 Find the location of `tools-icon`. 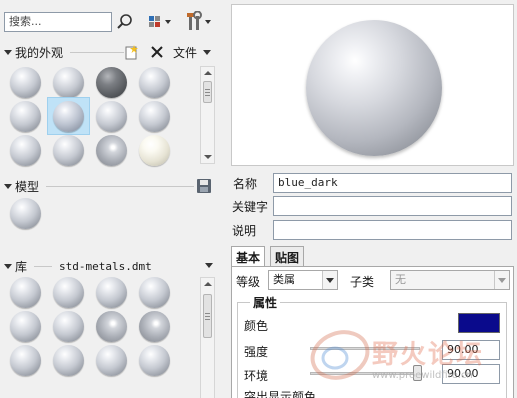

tools-icon is located at coordinates (200, 21).